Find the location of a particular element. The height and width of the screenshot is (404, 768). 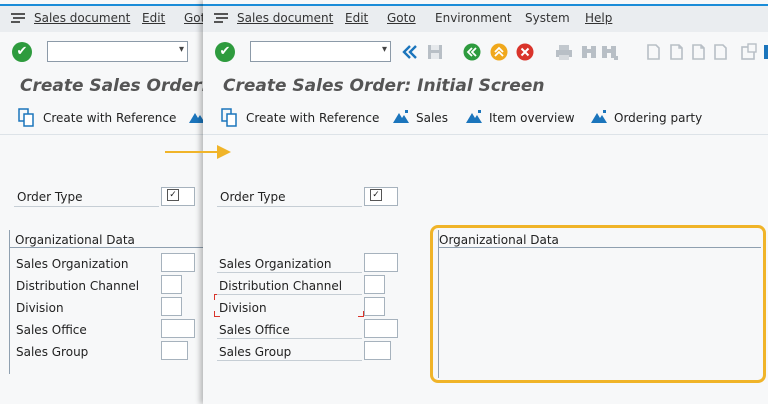

annotation-arrow-icon is located at coordinates (198, 152).